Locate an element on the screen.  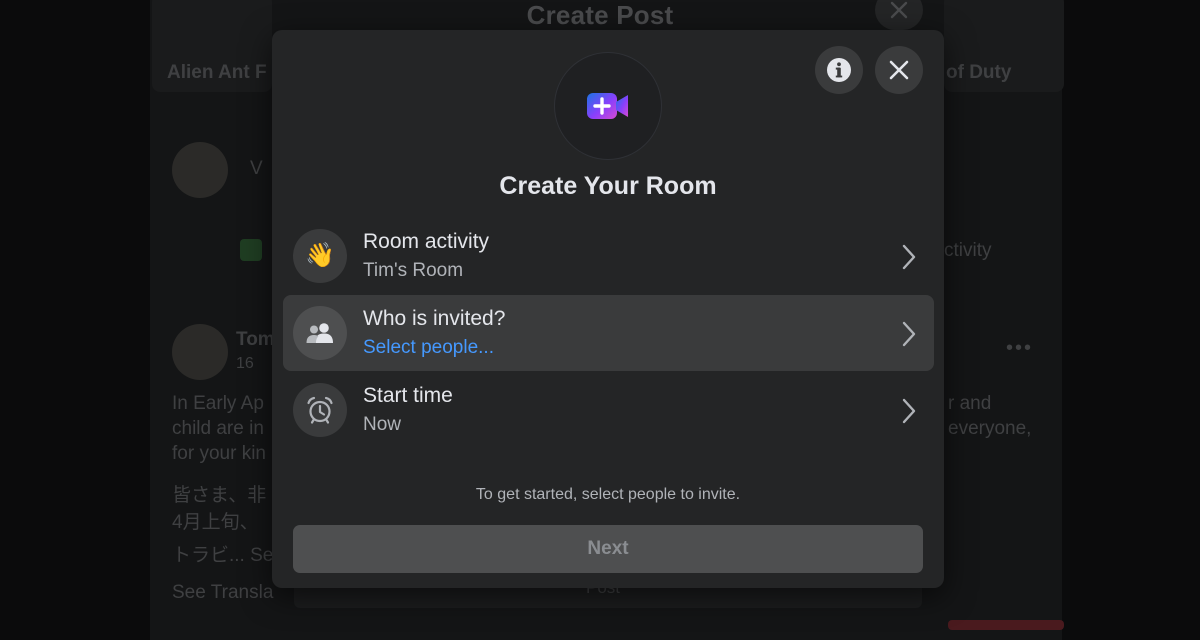
background-jp-line: 皆さま、非 is located at coordinates (219, 495).